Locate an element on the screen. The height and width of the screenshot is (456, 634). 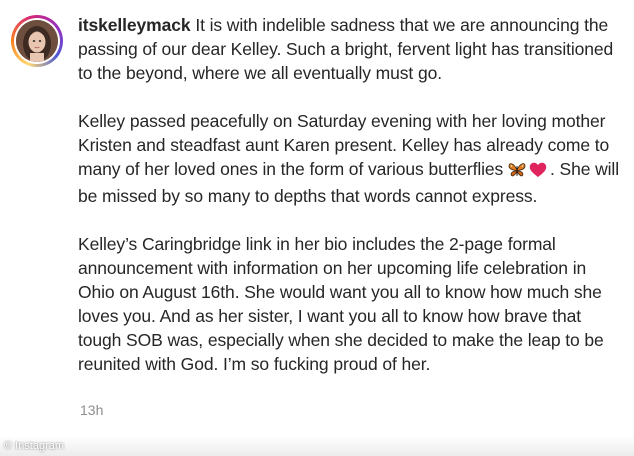
red-heart-icon is located at coordinates (538, 172).